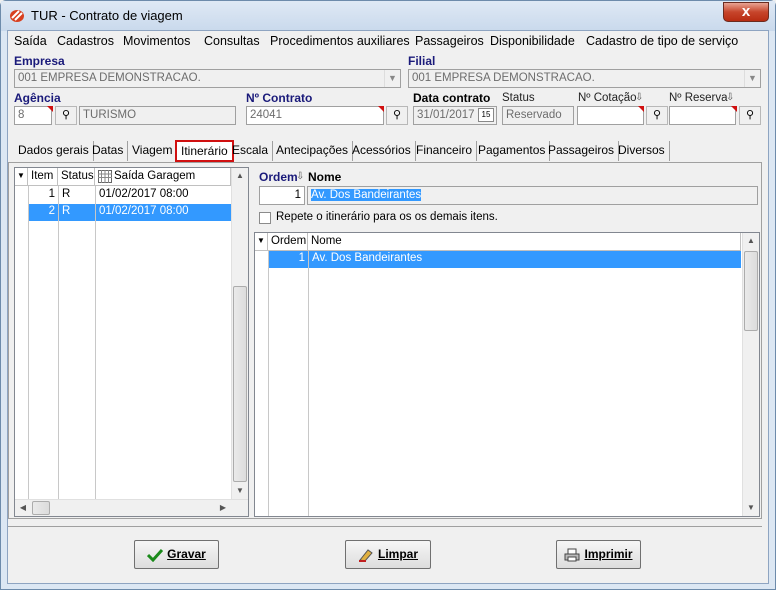  Describe the element at coordinates (85, 41) in the screenshot. I see `menu-cadastros: Cadastros` at that location.